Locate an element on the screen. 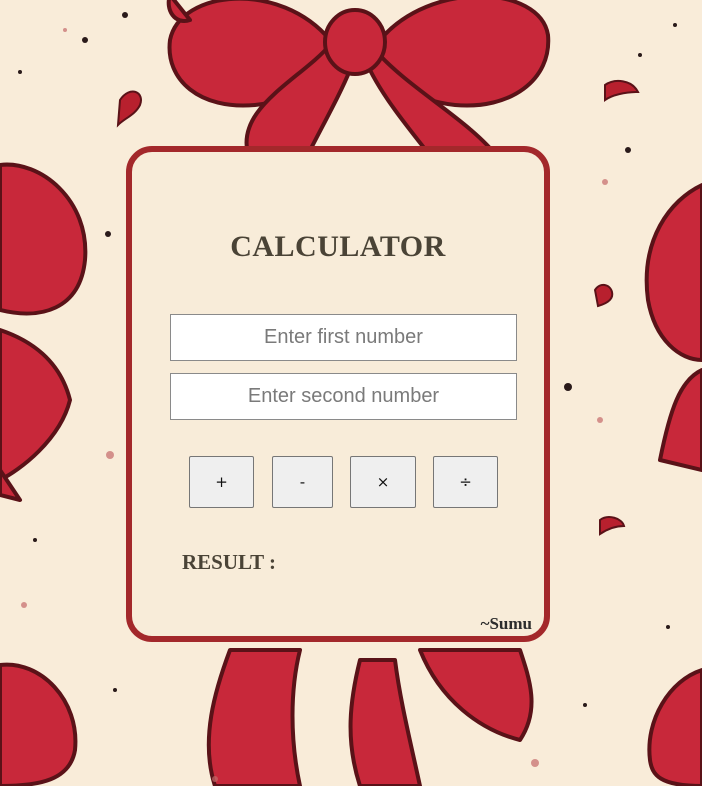 Image resolution: width=702 pixels, height=786 pixels. result-line: RESULT : is located at coordinates (233, 562).